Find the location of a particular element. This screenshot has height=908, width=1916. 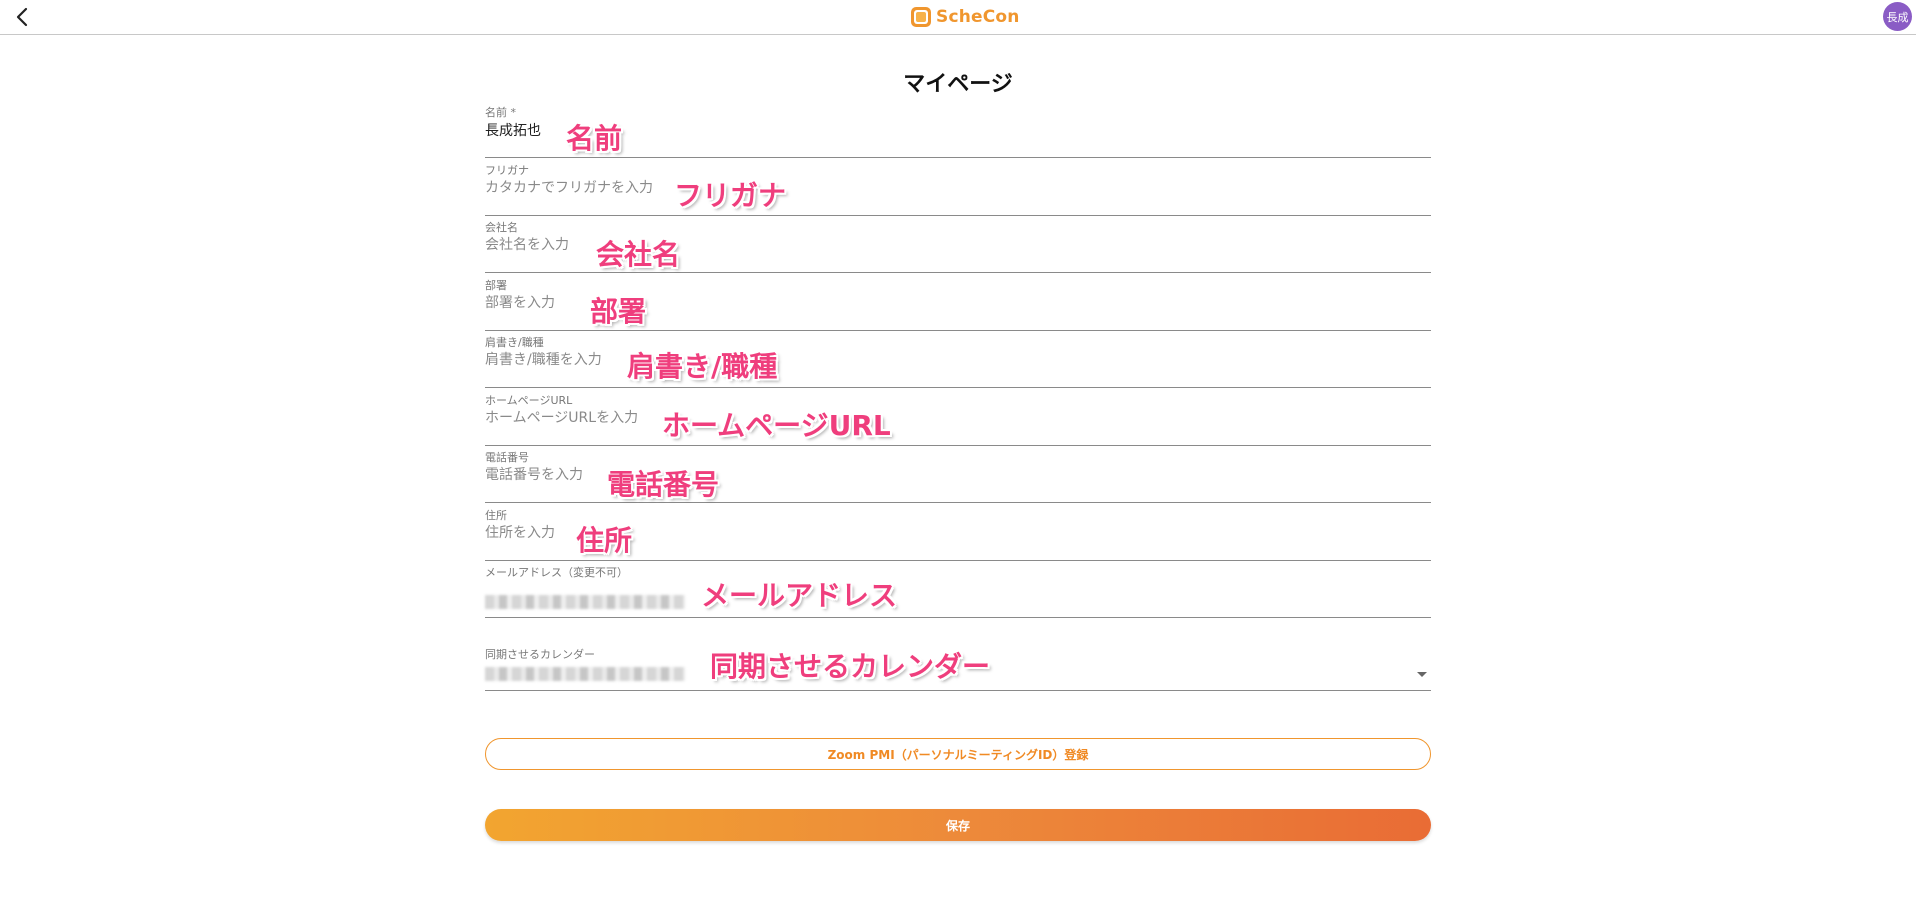

app-header: ScheCon 長成 is located at coordinates (958, 17).